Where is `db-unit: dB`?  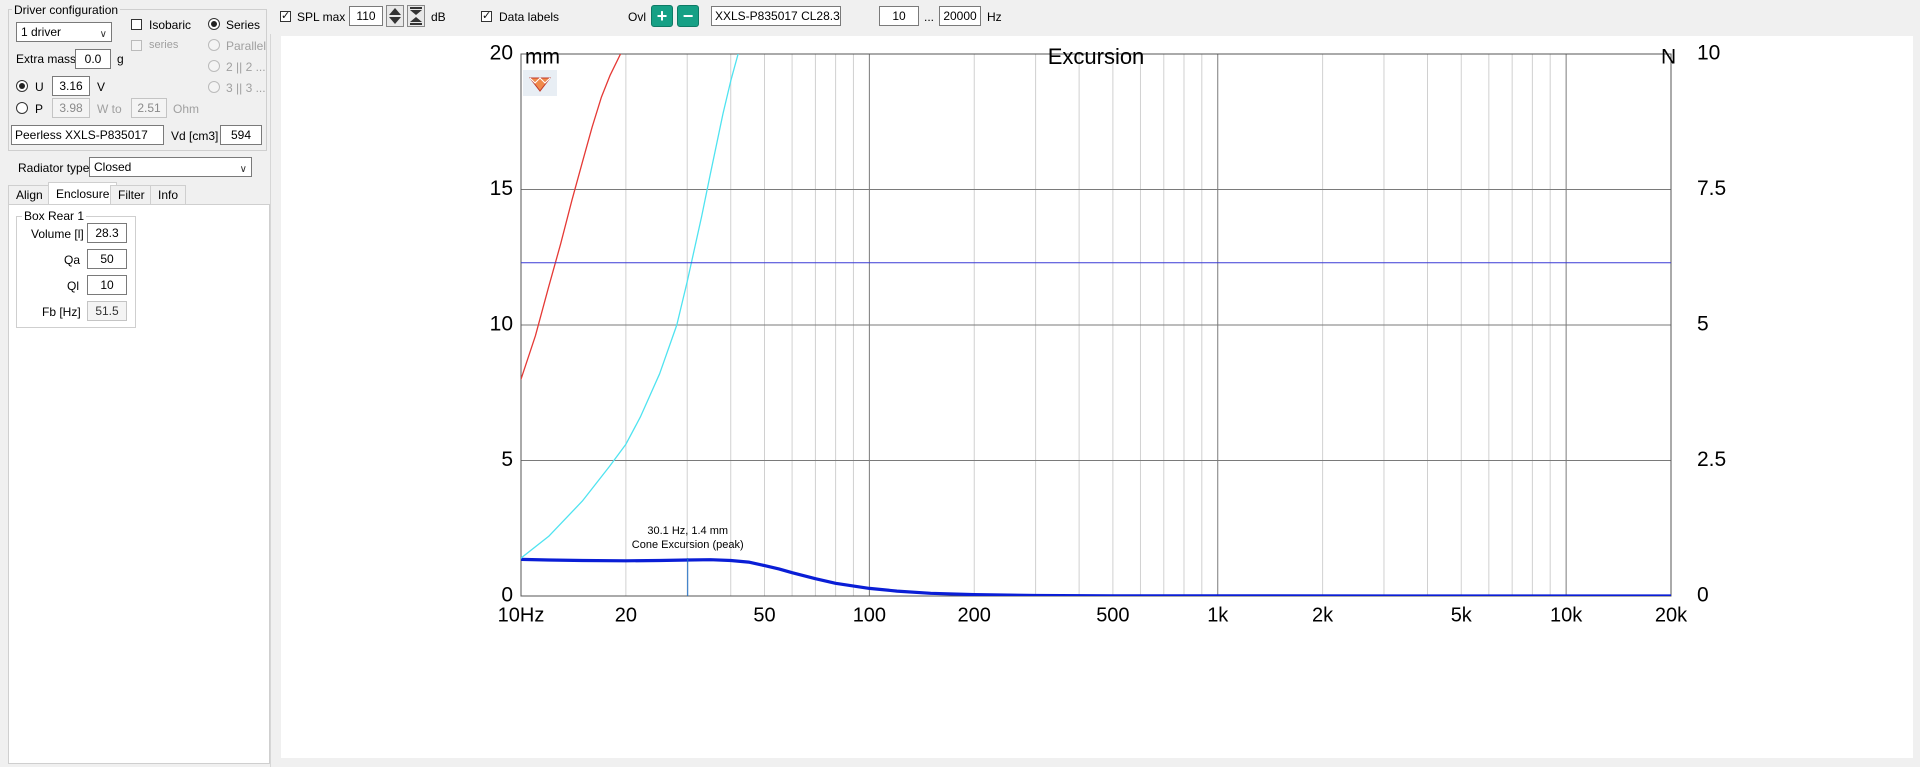 db-unit: dB is located at coordinates (438, 17).